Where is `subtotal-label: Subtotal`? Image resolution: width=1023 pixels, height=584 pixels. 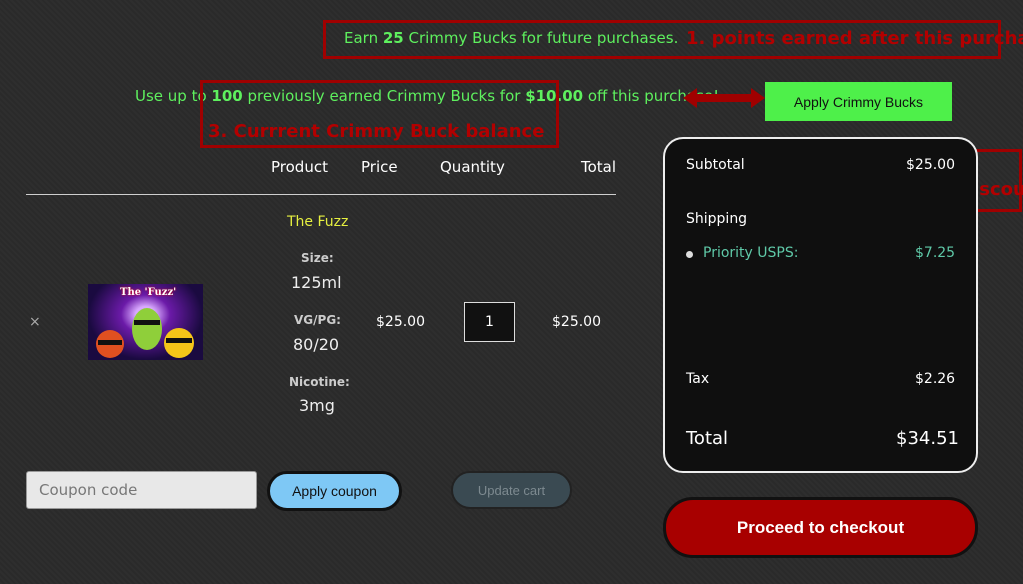 subtotal-label: Subtotal is located at coordinates (715, 165).